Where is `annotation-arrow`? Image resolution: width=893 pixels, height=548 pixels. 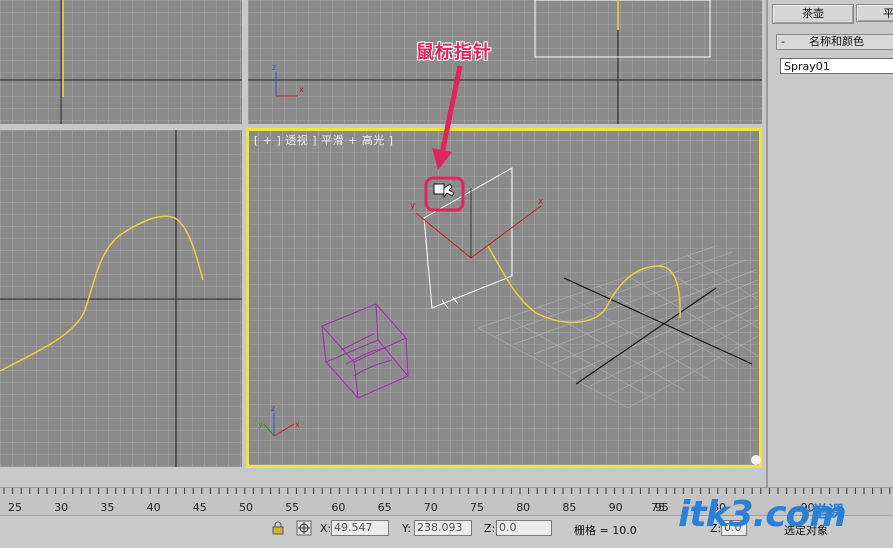 annotation-arrow is located at coordinates (447, 117).